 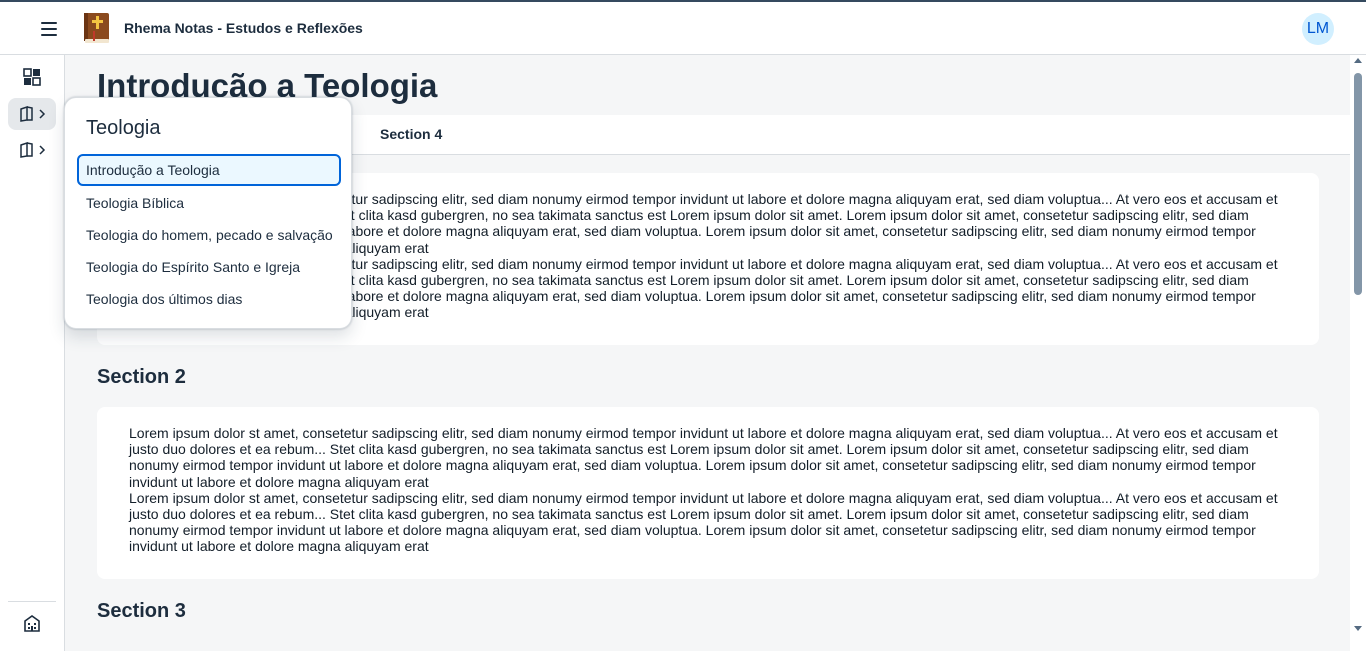 I want to click on nav-item-building, so click(x=32, y=623).